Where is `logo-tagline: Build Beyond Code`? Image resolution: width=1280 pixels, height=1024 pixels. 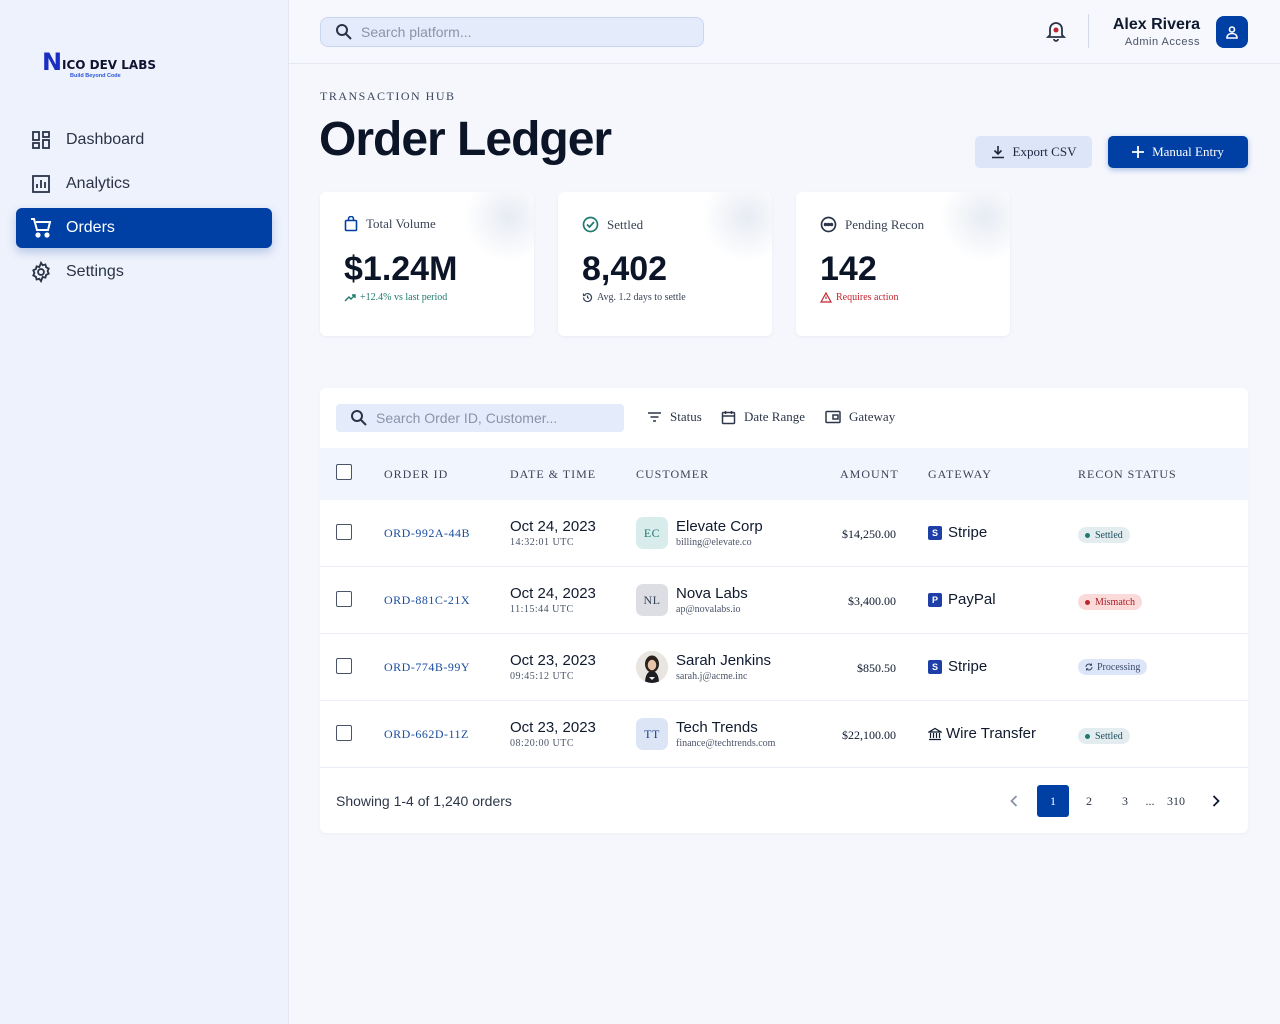 logo-tagline: Build Beyond Code is located at coordinates (95, 76).